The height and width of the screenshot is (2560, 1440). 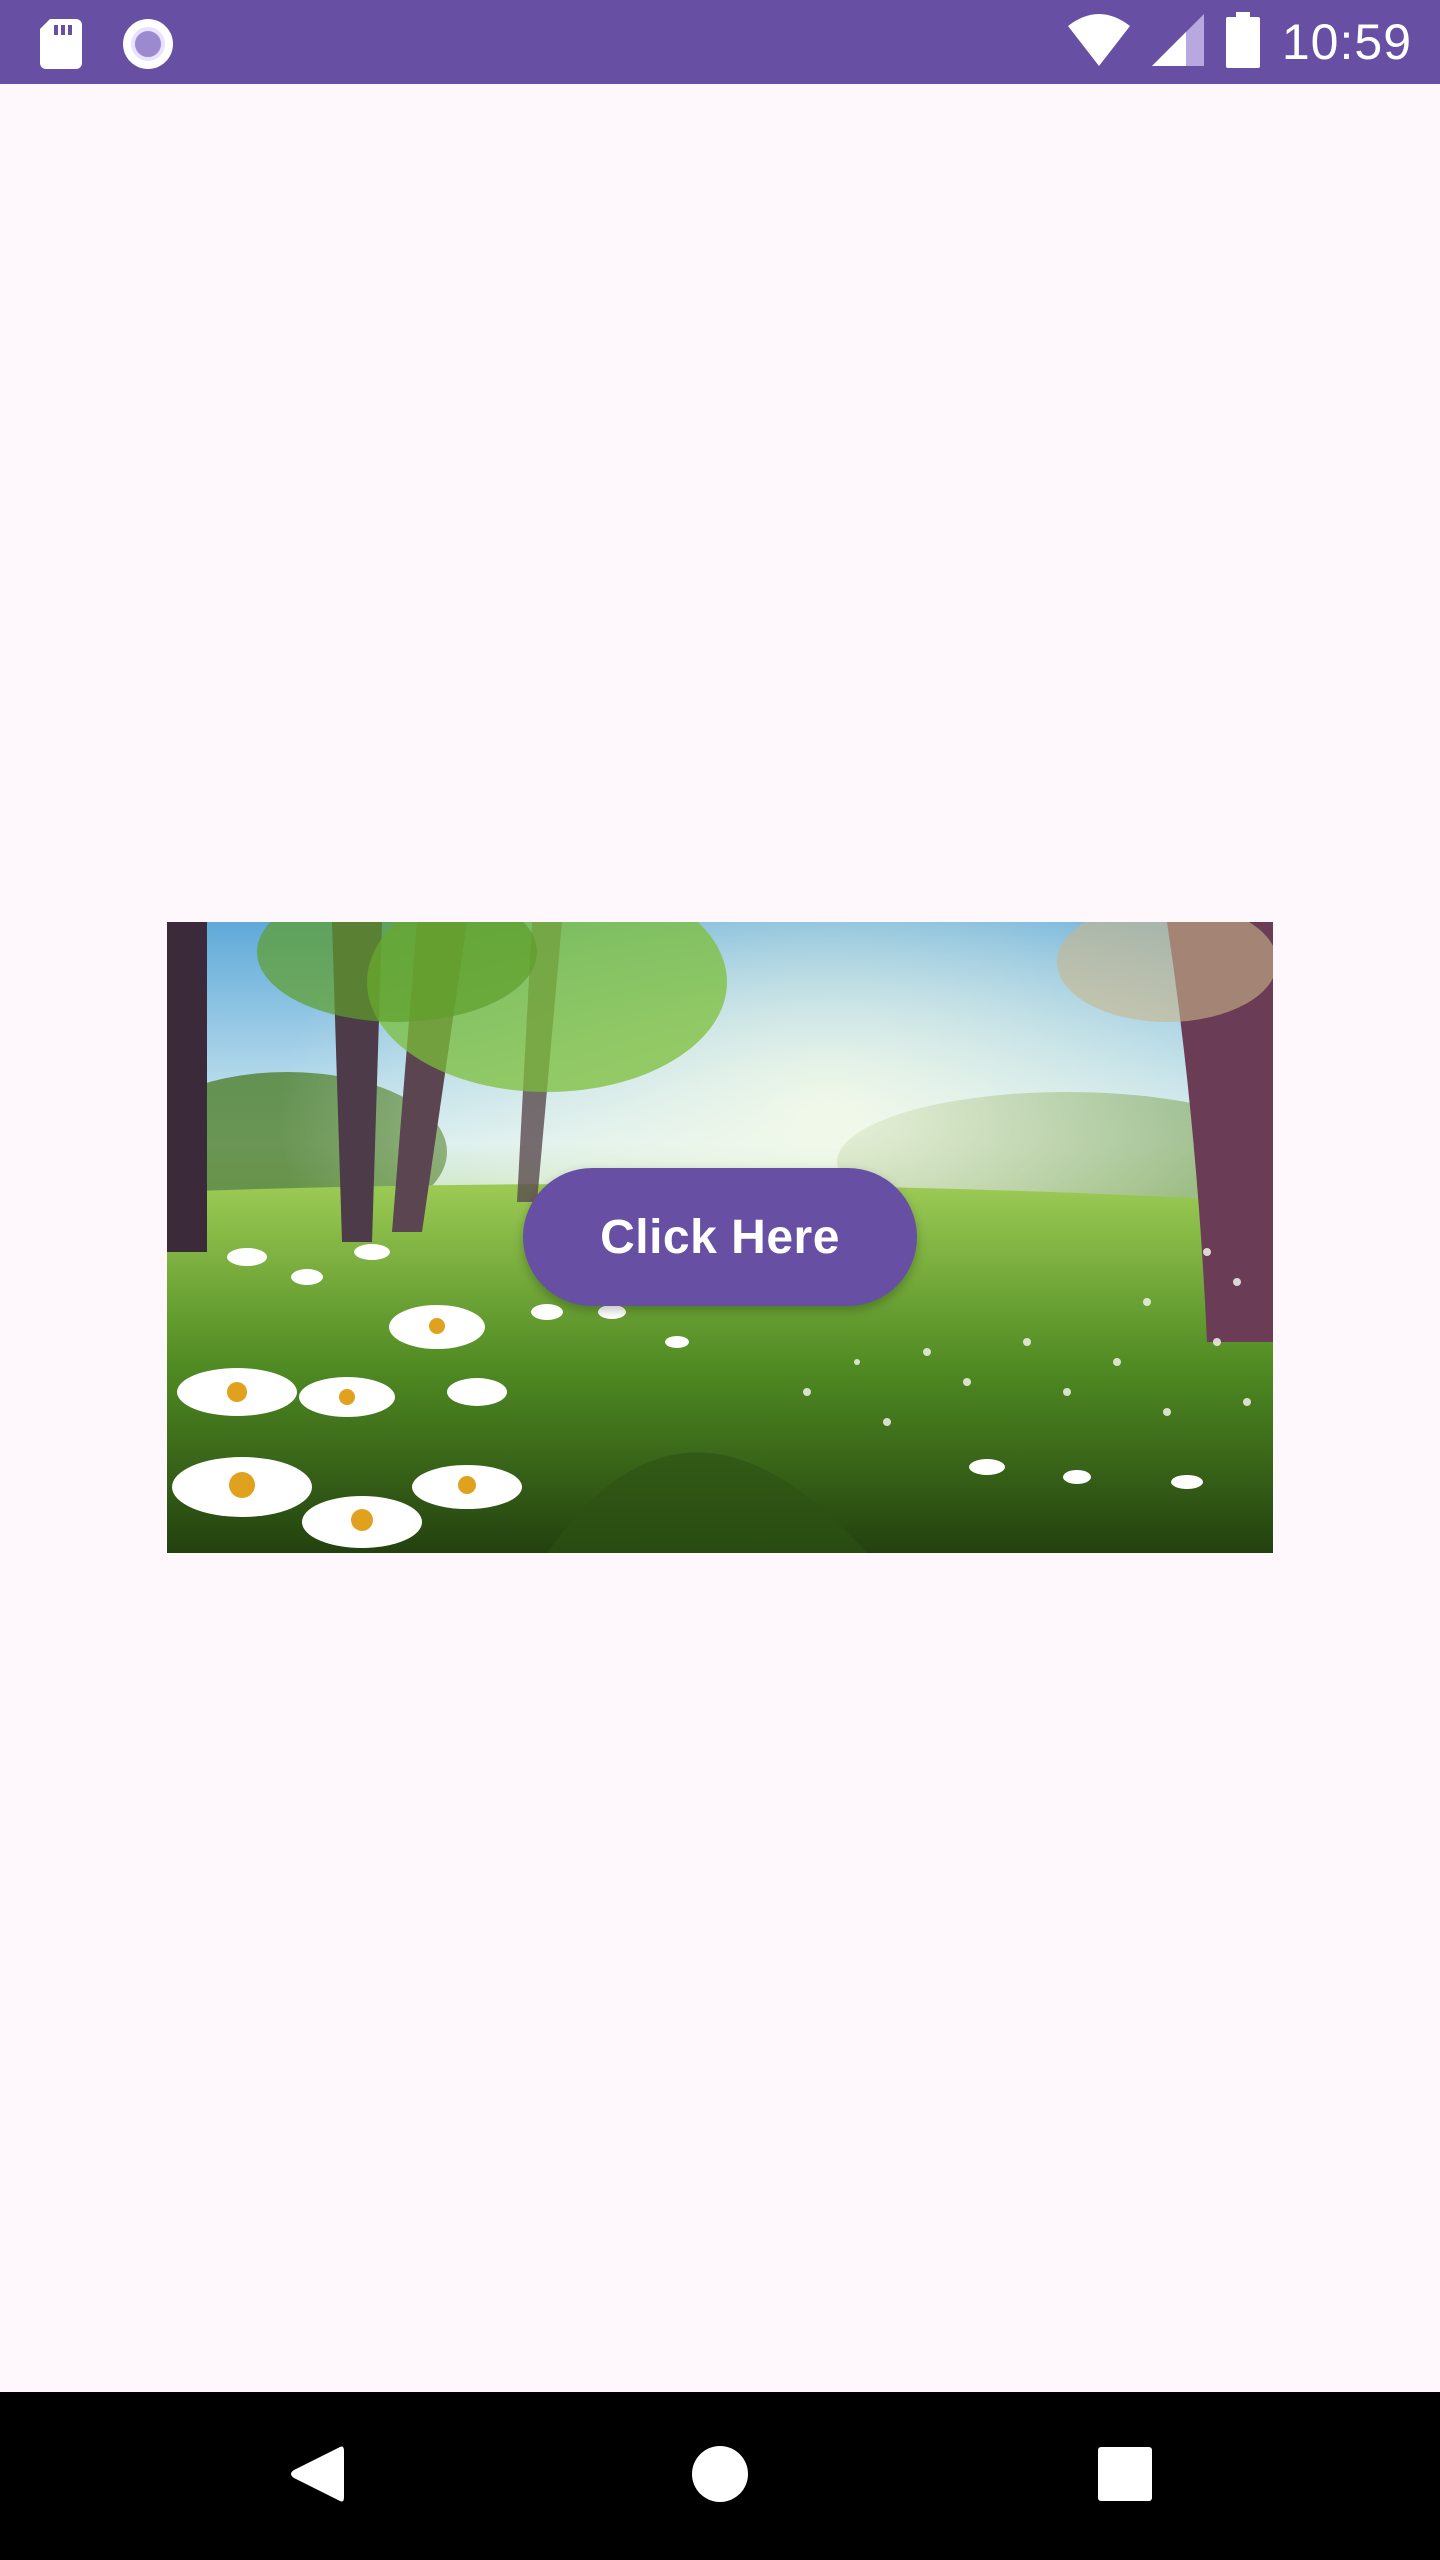 I want to click on back-icon, so click(x=316, y=2476).